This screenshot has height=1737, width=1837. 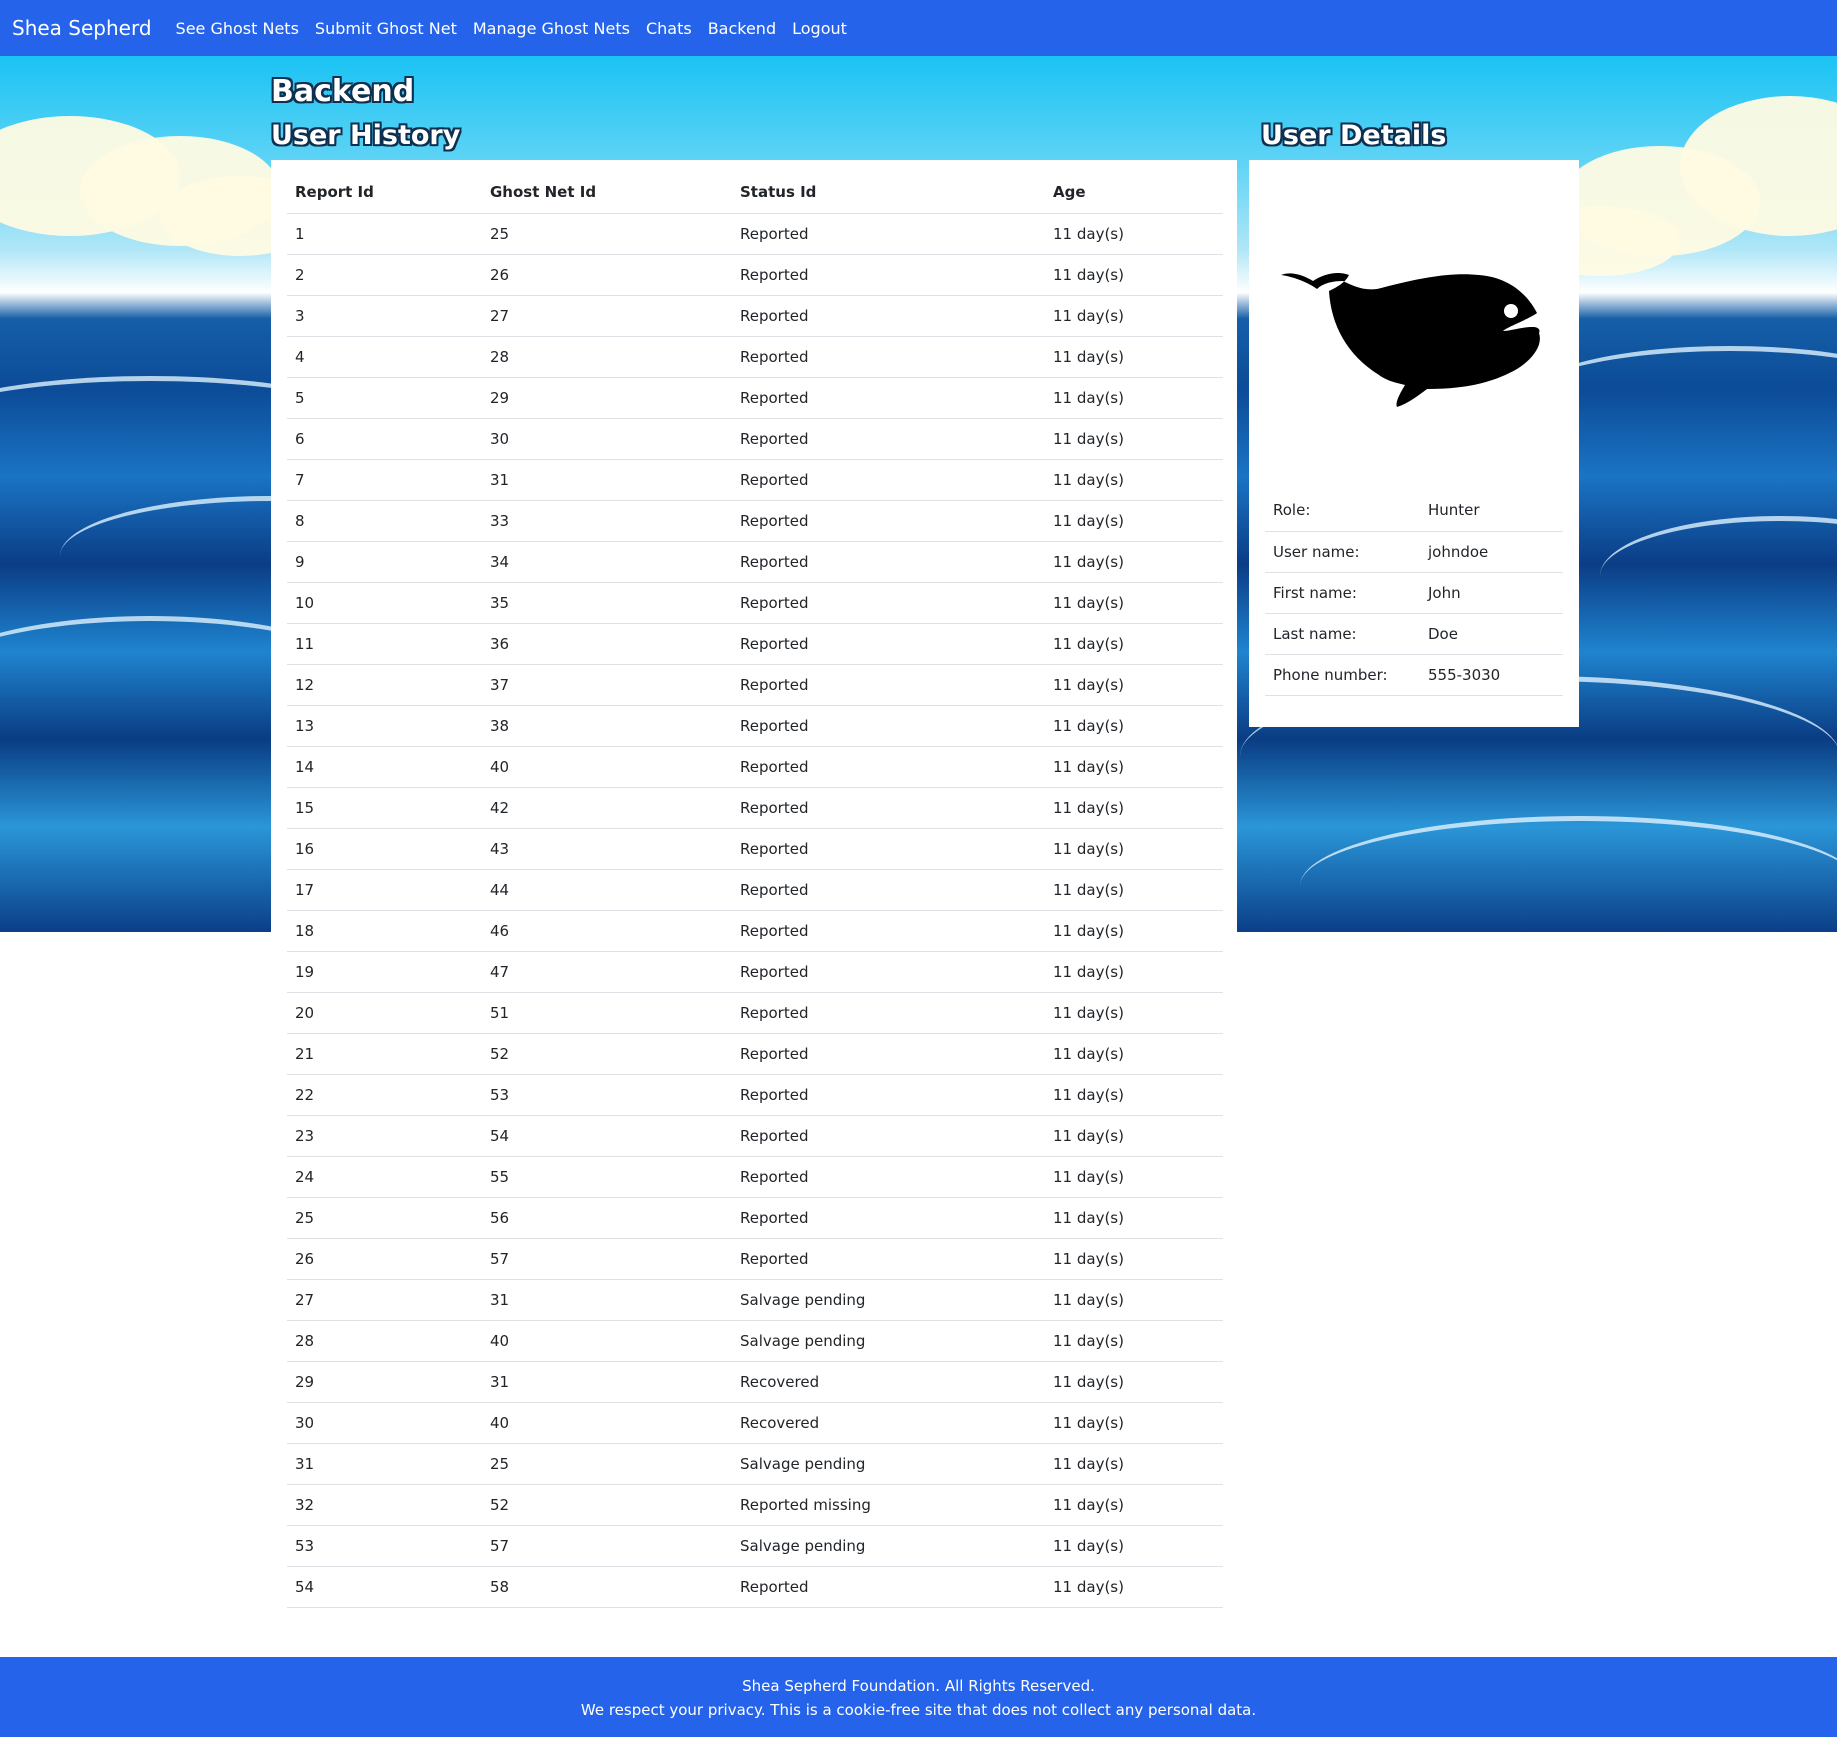 I want to click on table-row: 14 40 Reported 11 day(s), so click(x=755, y=767).